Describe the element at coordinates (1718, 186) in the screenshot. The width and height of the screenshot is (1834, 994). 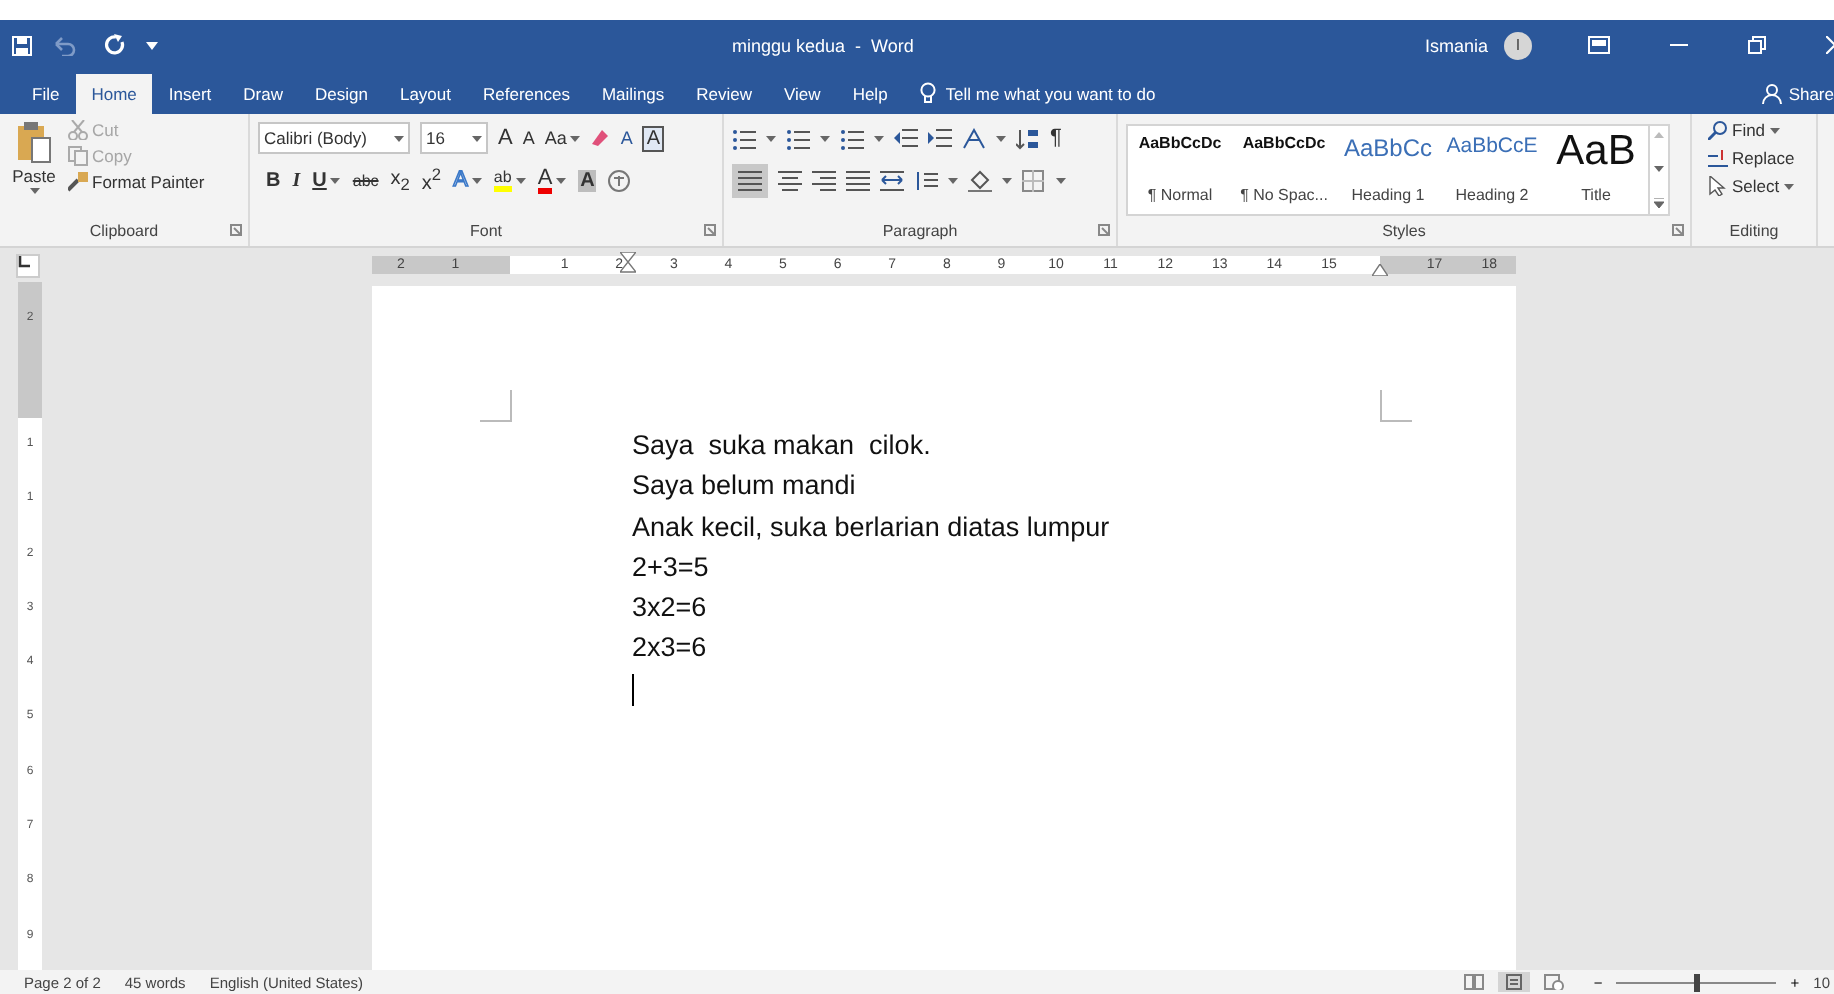
I see `pointer-icon` at that location.